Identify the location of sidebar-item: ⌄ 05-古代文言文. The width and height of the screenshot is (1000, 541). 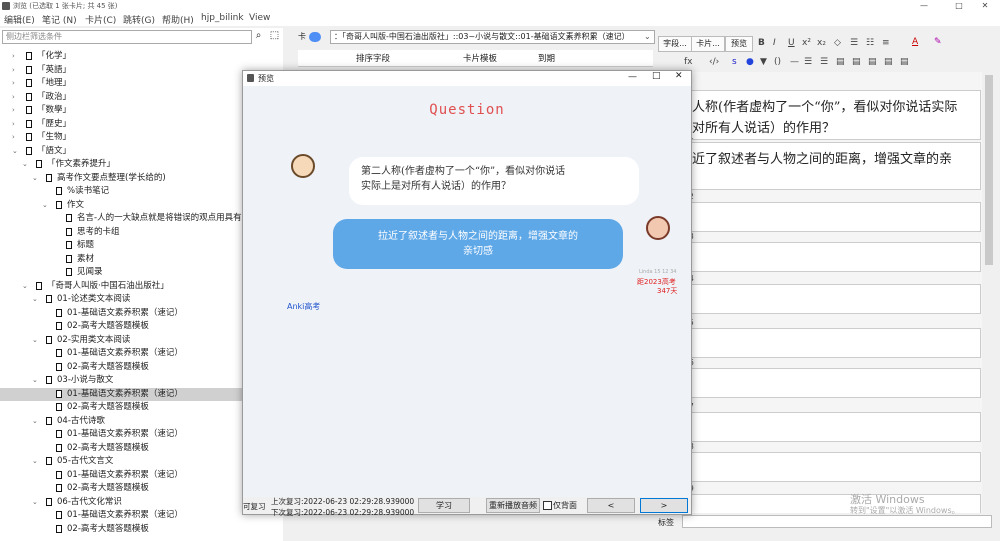
(141, 461).